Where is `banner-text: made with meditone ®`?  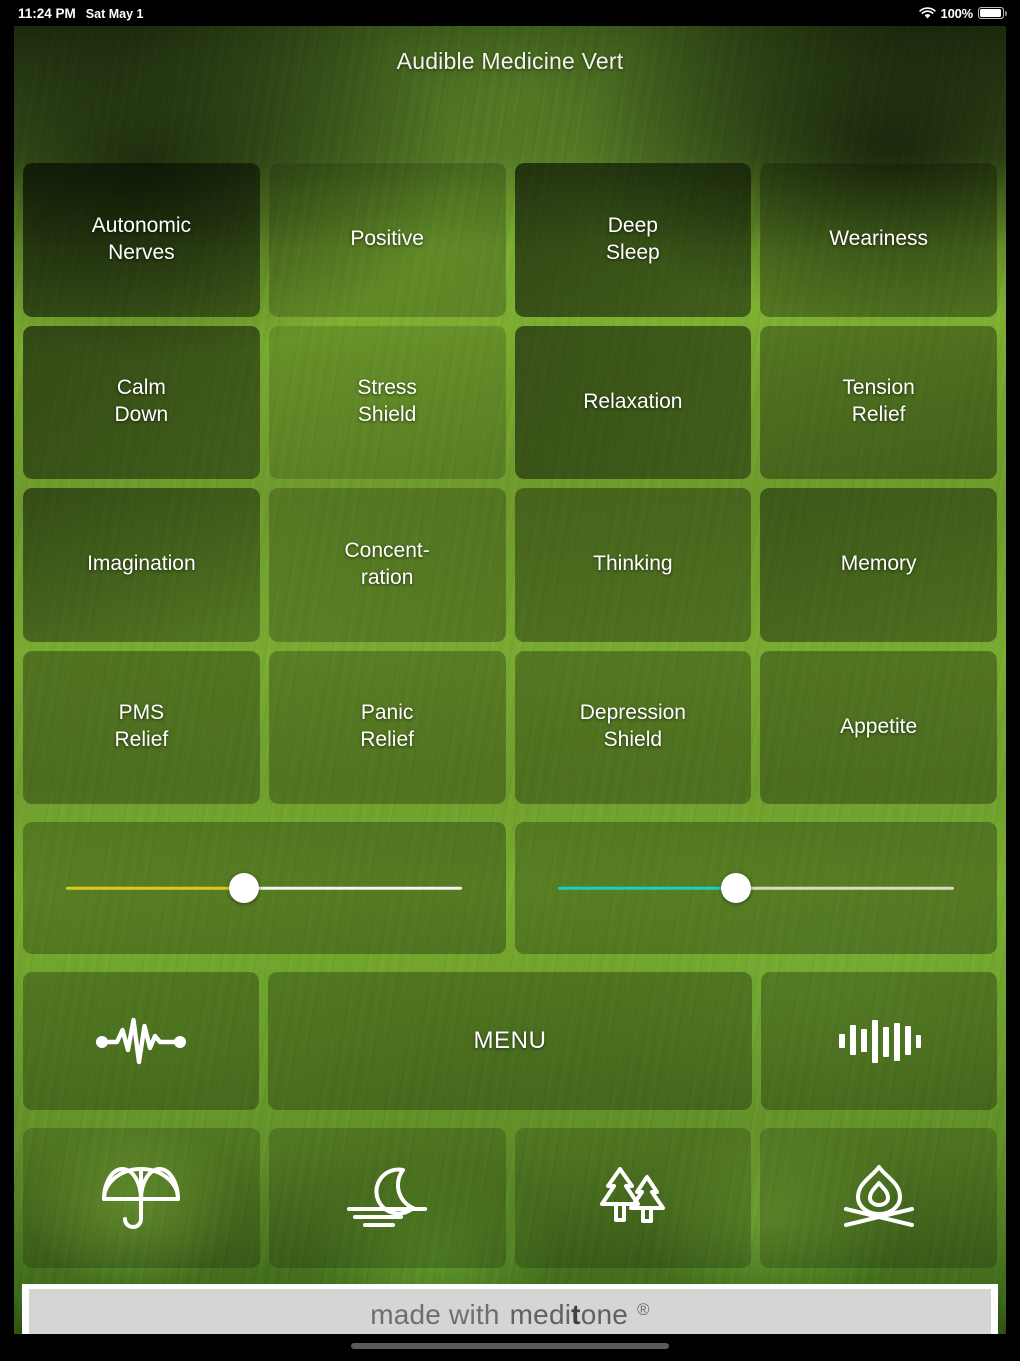 banner-text: made with meditone ® is located at coordinates (510, 1315).